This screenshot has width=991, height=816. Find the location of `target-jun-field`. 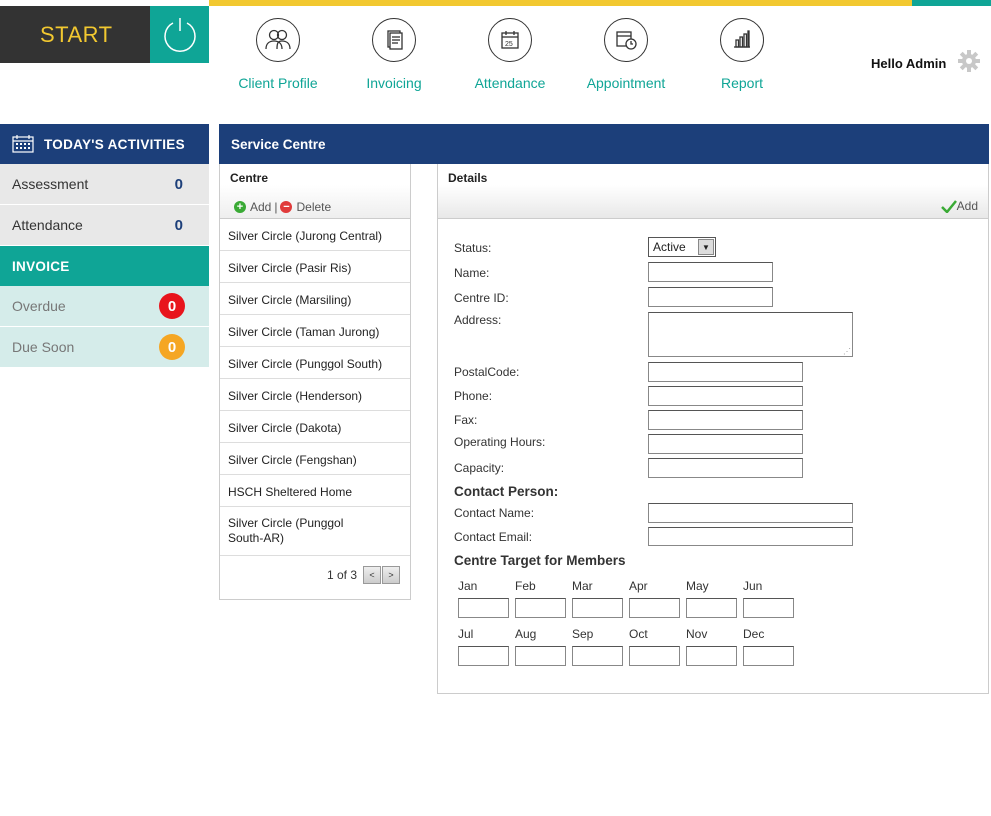

target-jun-field is located at coordinates (768, 608).